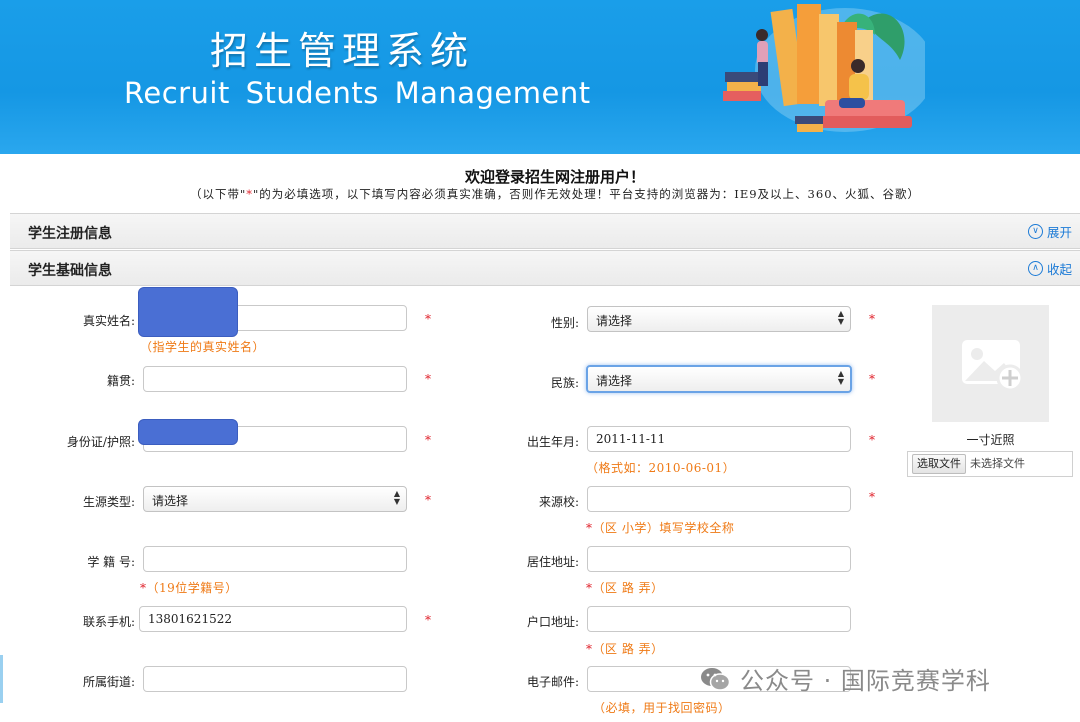 The image size is (1080, 722). What do you see at coordinates (275, 379) in the screenshot?
I see `native-place-input` at bounding box center [275, 379].